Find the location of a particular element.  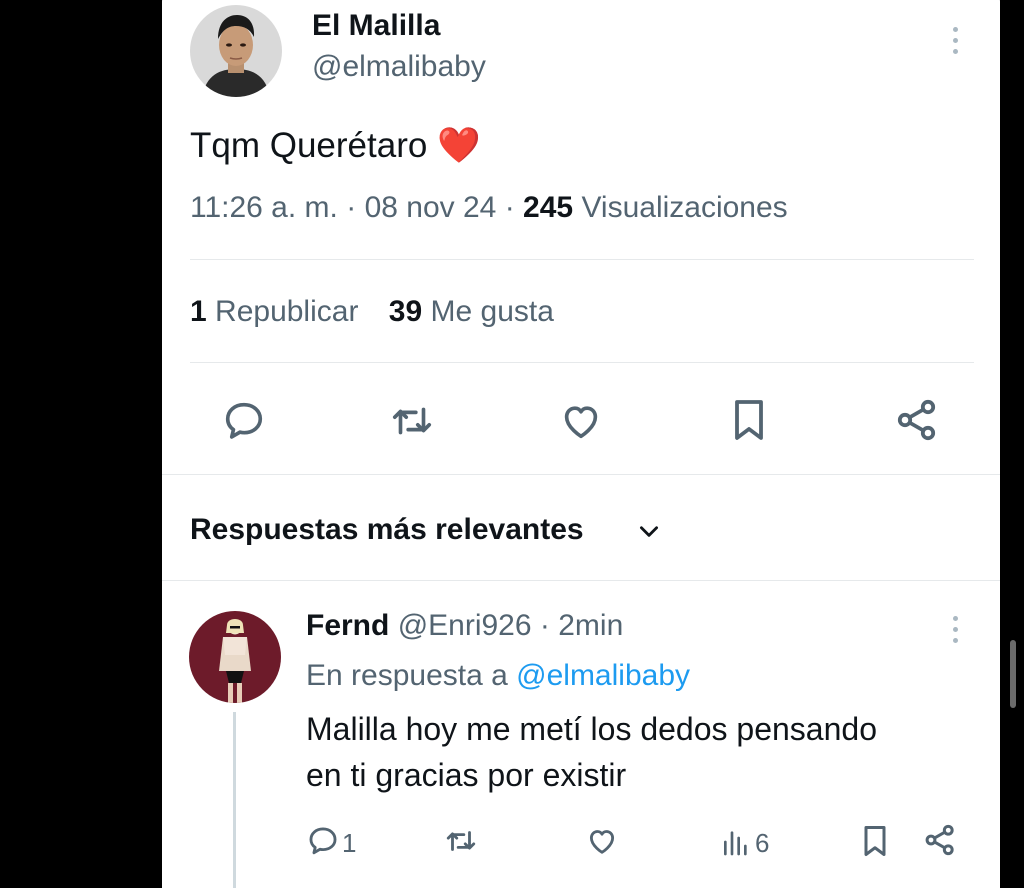

more-options-icon is located at coordinates (956, 40).